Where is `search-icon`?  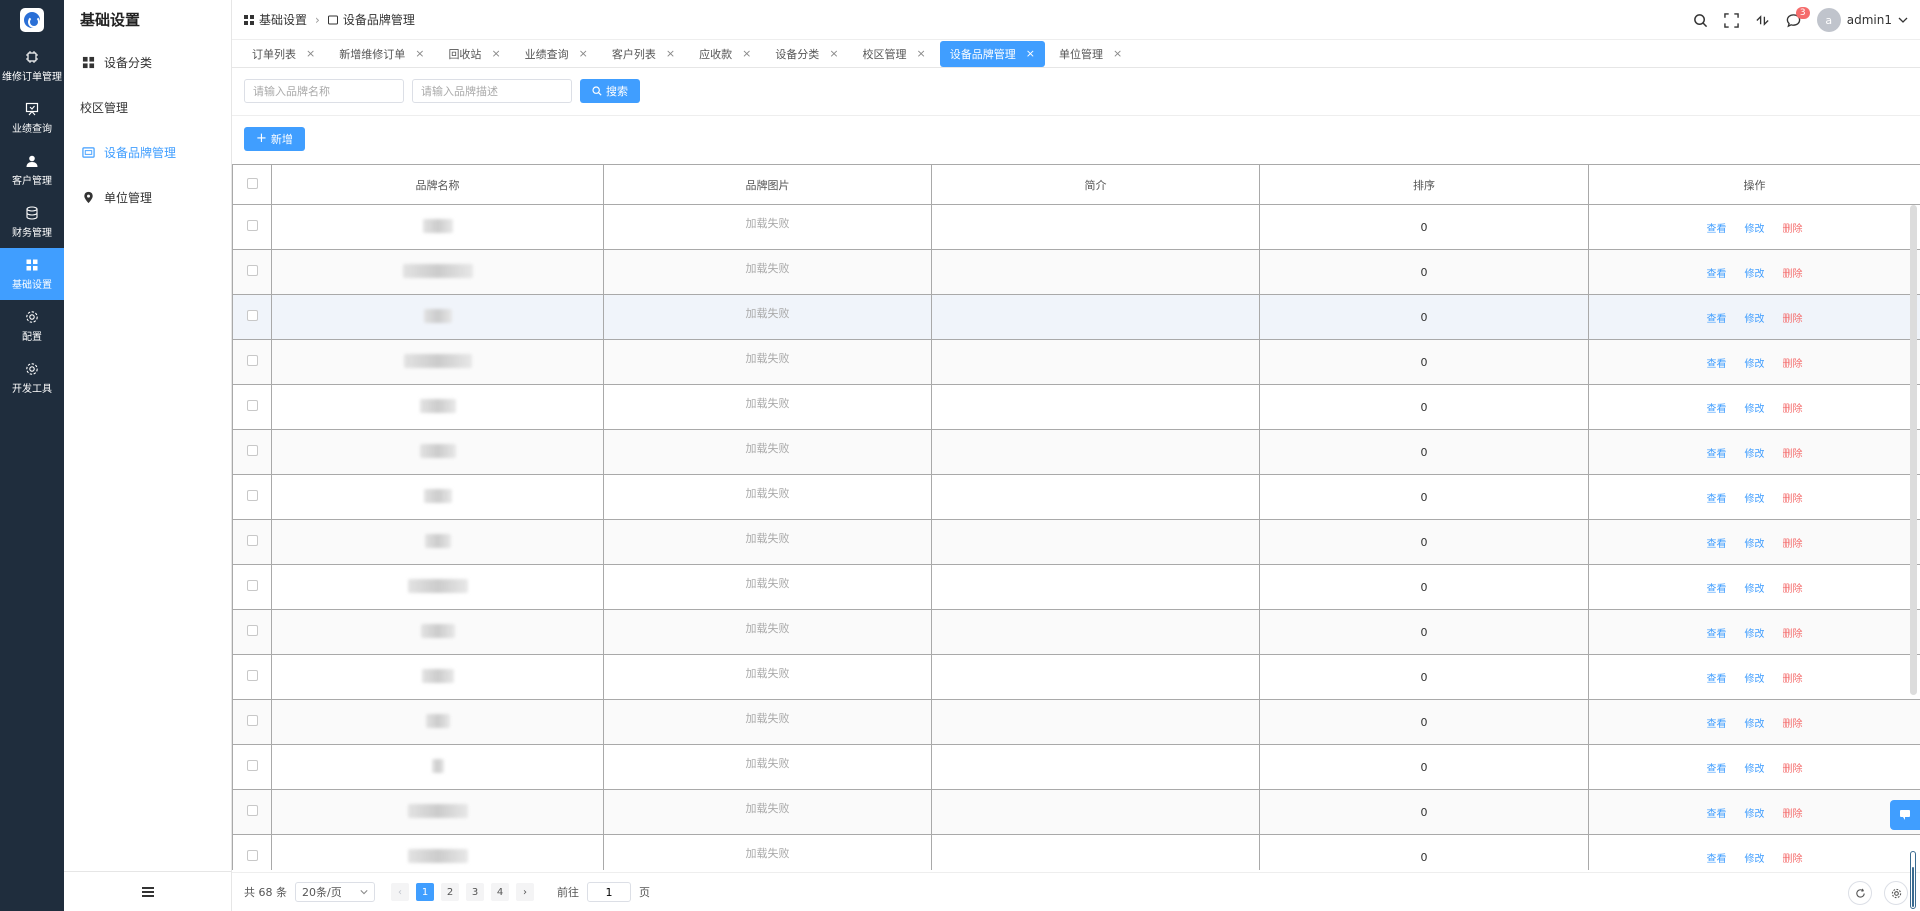
search-icon is located at coordinates (1700, 20).